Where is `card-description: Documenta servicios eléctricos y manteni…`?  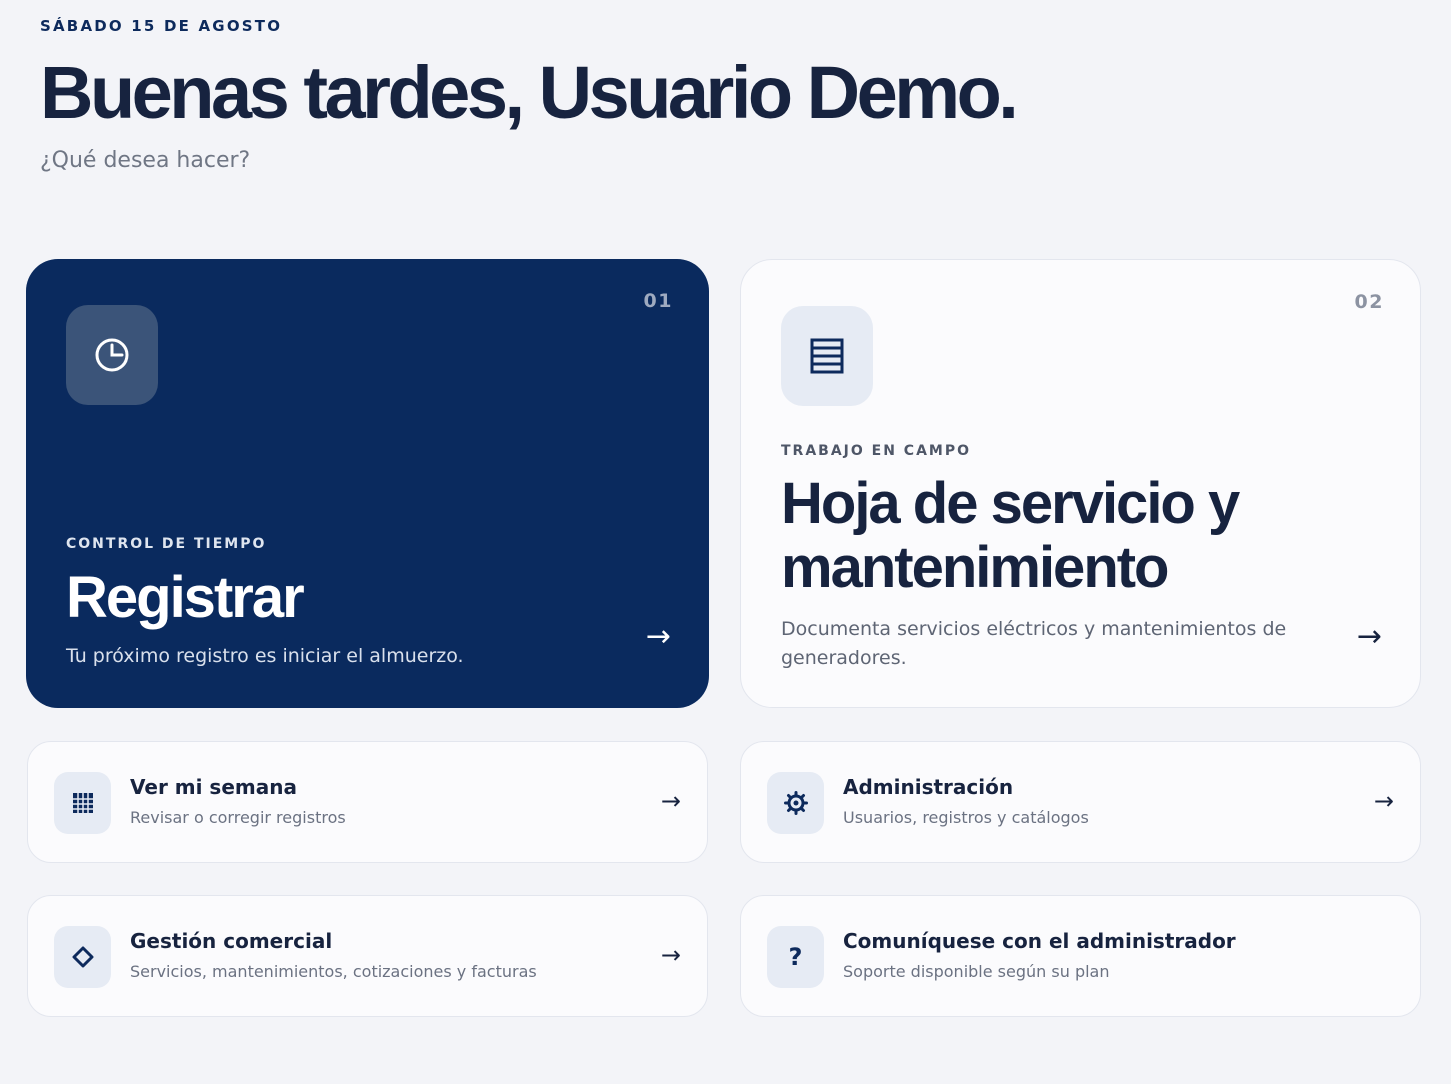
card-description: Documenta servicios eléctricos y manteni… is located at coordinates (1034, 643).